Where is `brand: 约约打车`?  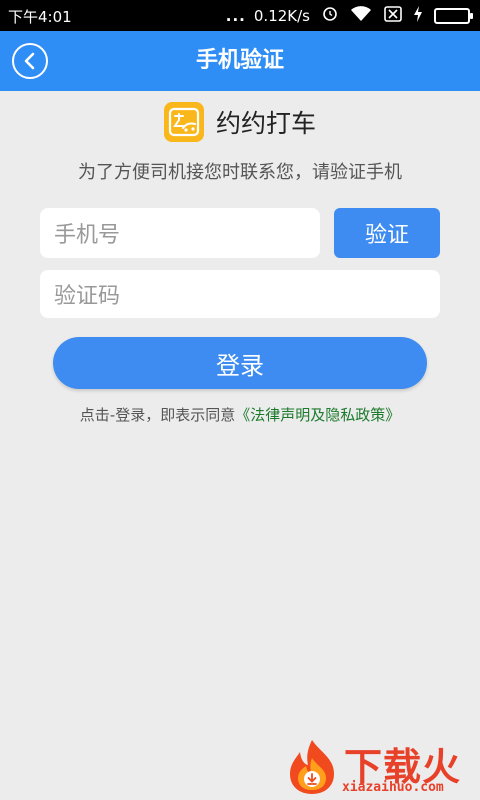 brand: 约约打车 is located at coordinates (240, 122).